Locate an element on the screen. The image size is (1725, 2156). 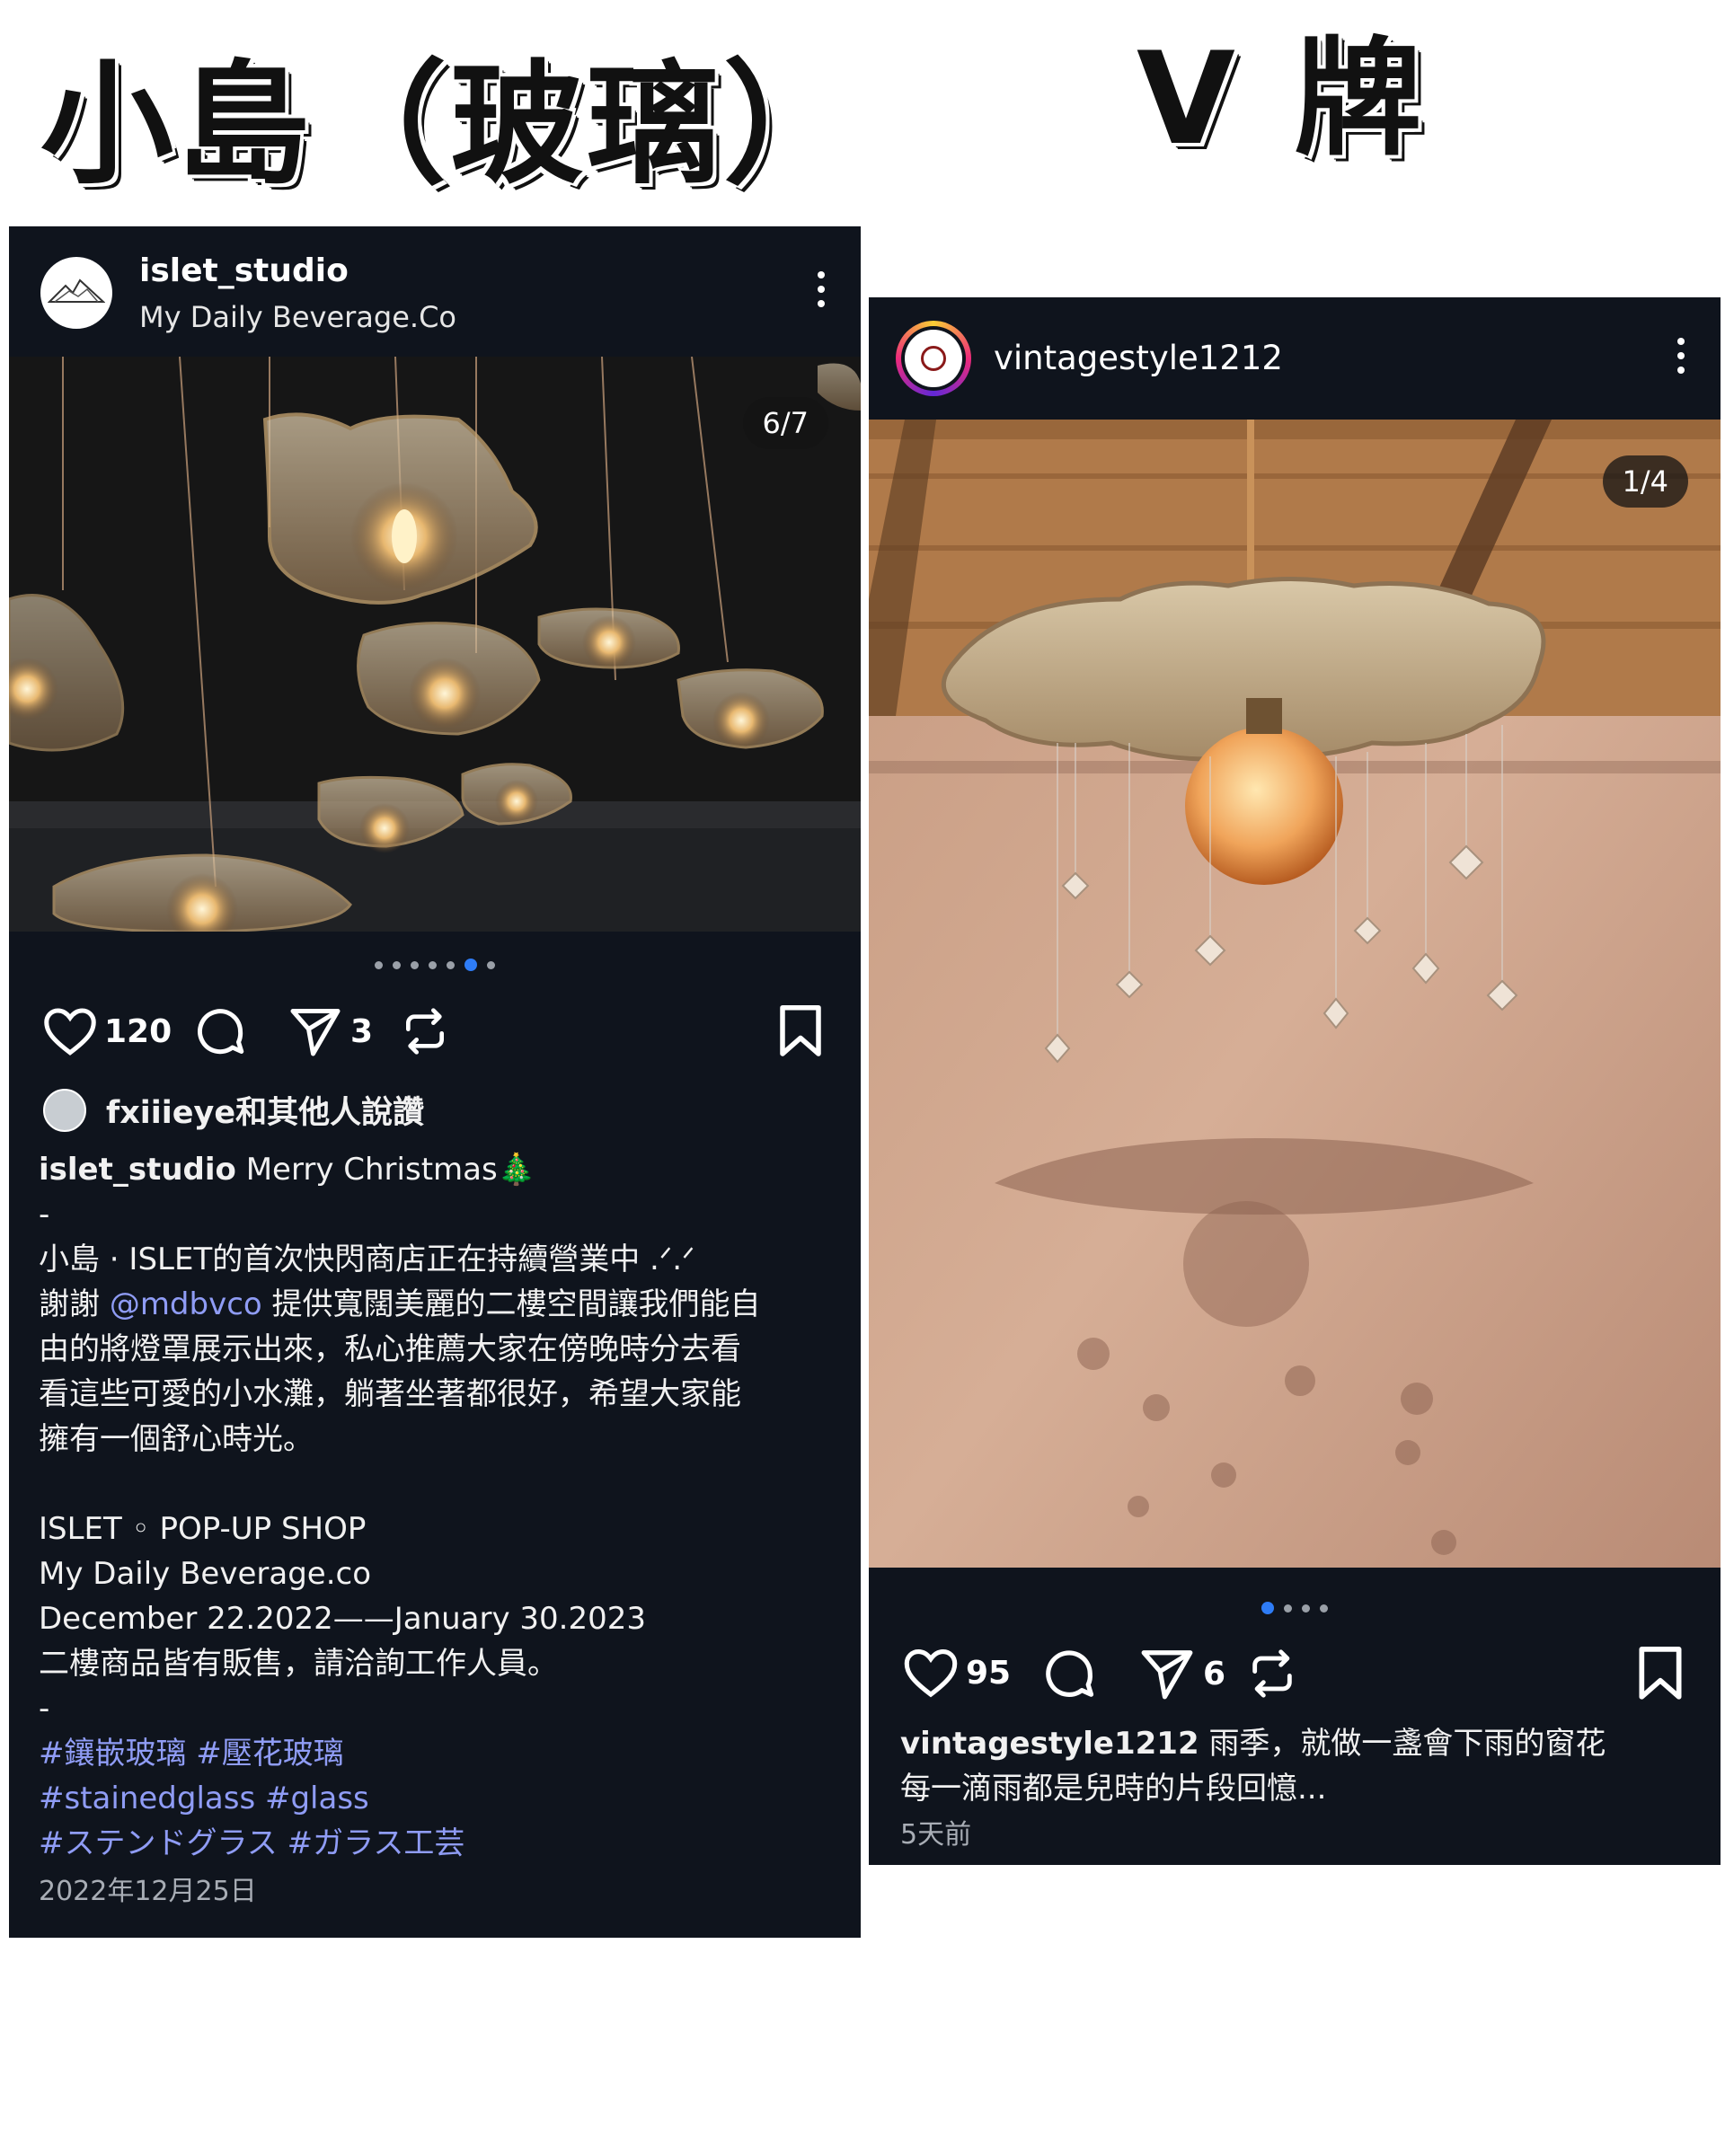
username: vintagestyle1212 is located at coordinates (1138, 358).